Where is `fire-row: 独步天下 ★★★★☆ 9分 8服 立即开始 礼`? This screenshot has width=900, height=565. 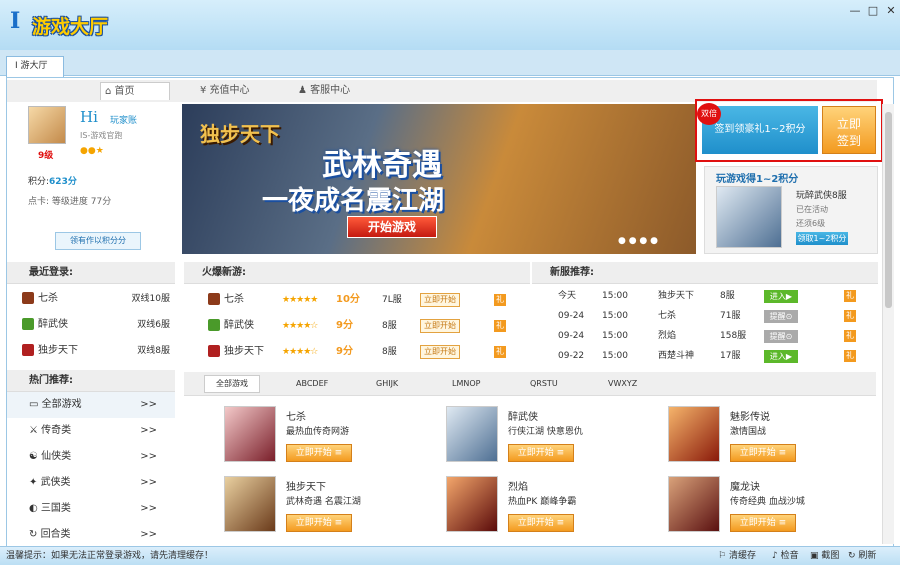 fire-row: 独步天下 ★★★★☆ 9分 8服 立即开始 礼 is located at coordinates (367, 352).